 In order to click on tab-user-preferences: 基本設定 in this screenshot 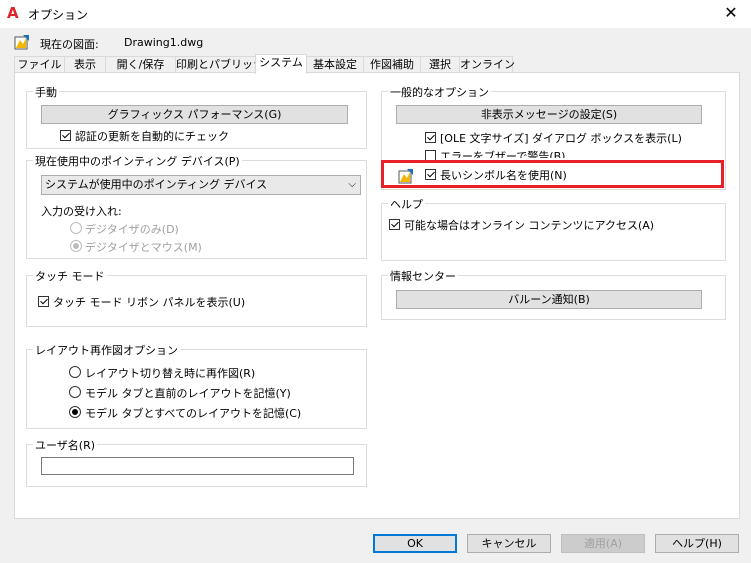, I will do `click(335, 64)`.